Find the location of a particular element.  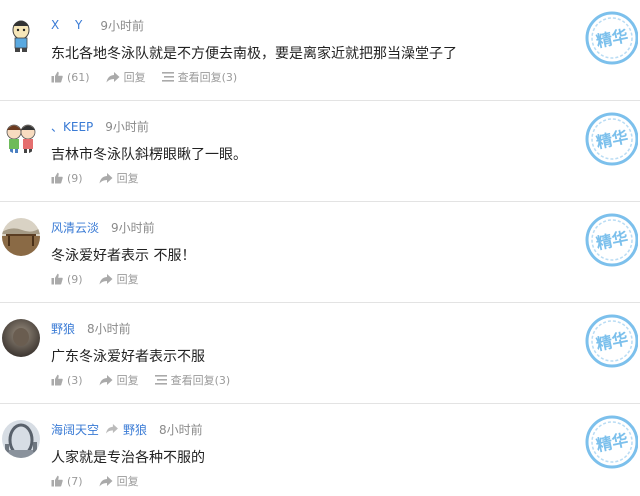

reply-to-username-link: 野狼 is located at coordinates (135, 429).